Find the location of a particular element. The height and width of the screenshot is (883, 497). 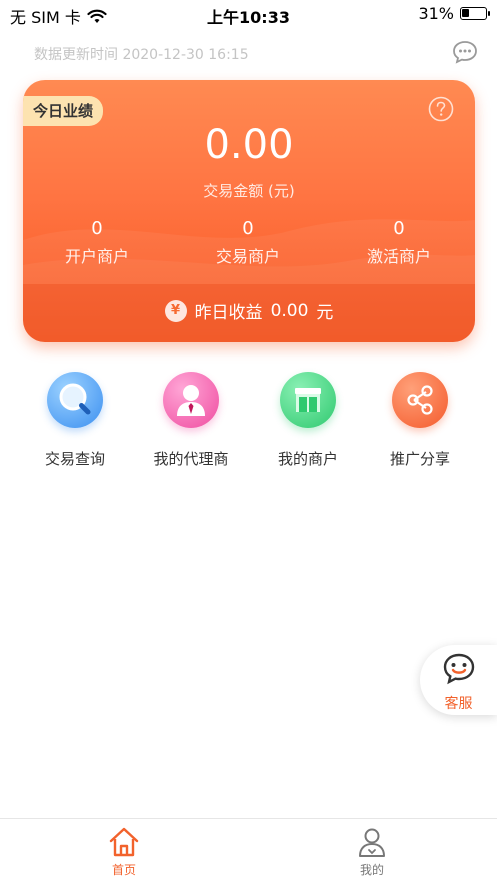

action-label: 我的商户 is located at coordinates (307, 459).